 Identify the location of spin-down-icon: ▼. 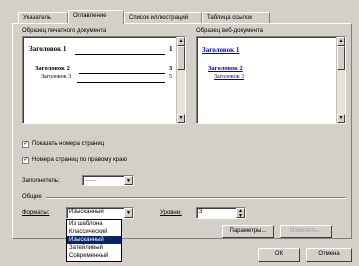
(240, 216).